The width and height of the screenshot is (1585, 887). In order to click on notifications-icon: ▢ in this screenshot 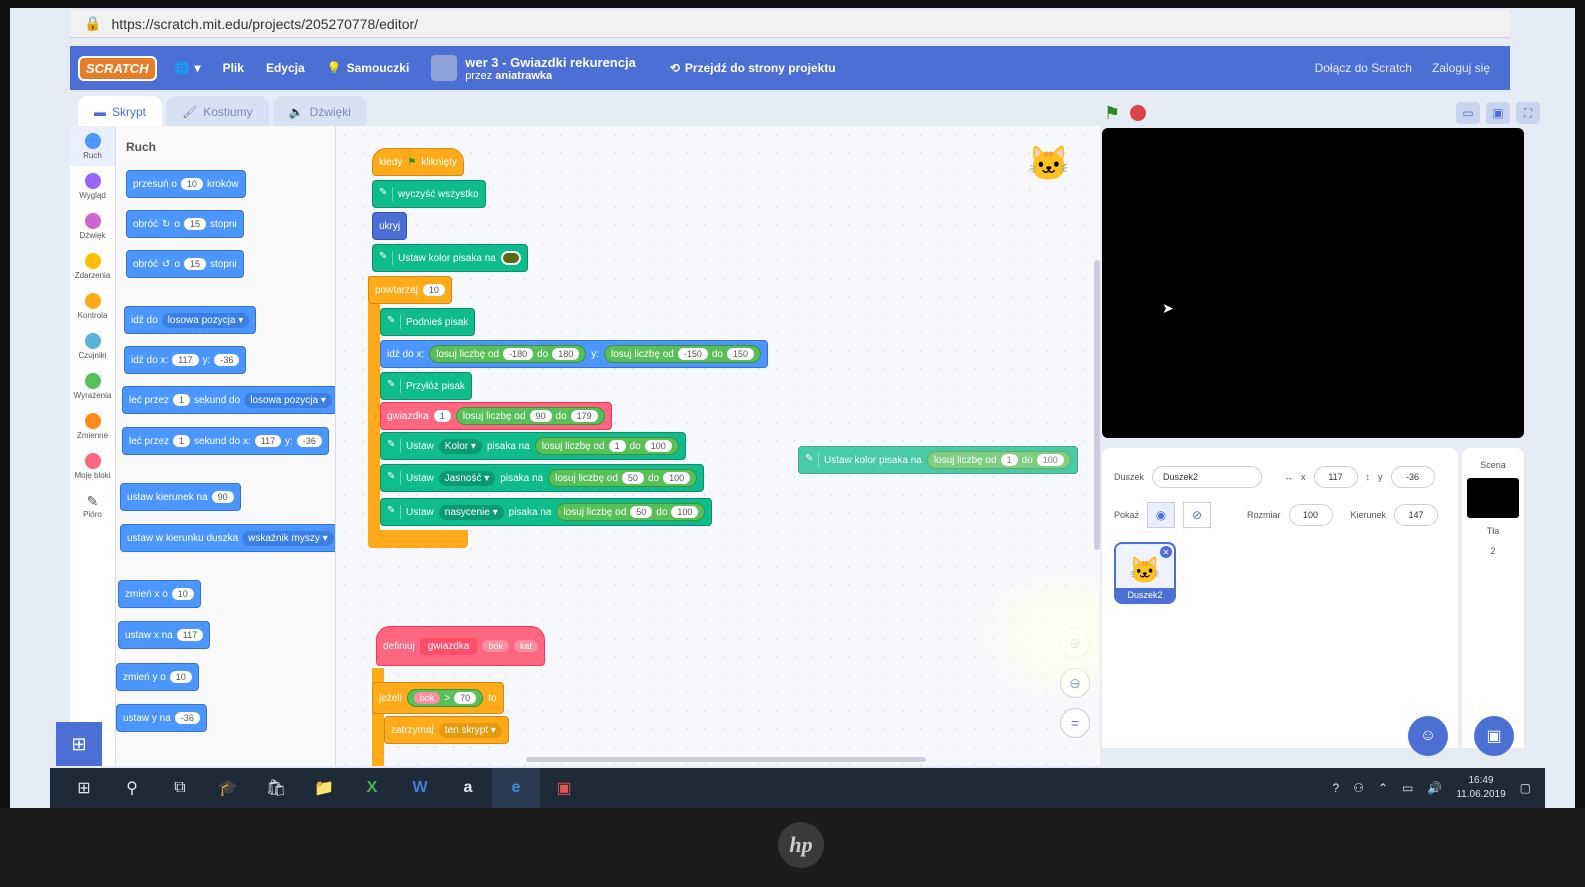, I will do `click(1525, 788)`.